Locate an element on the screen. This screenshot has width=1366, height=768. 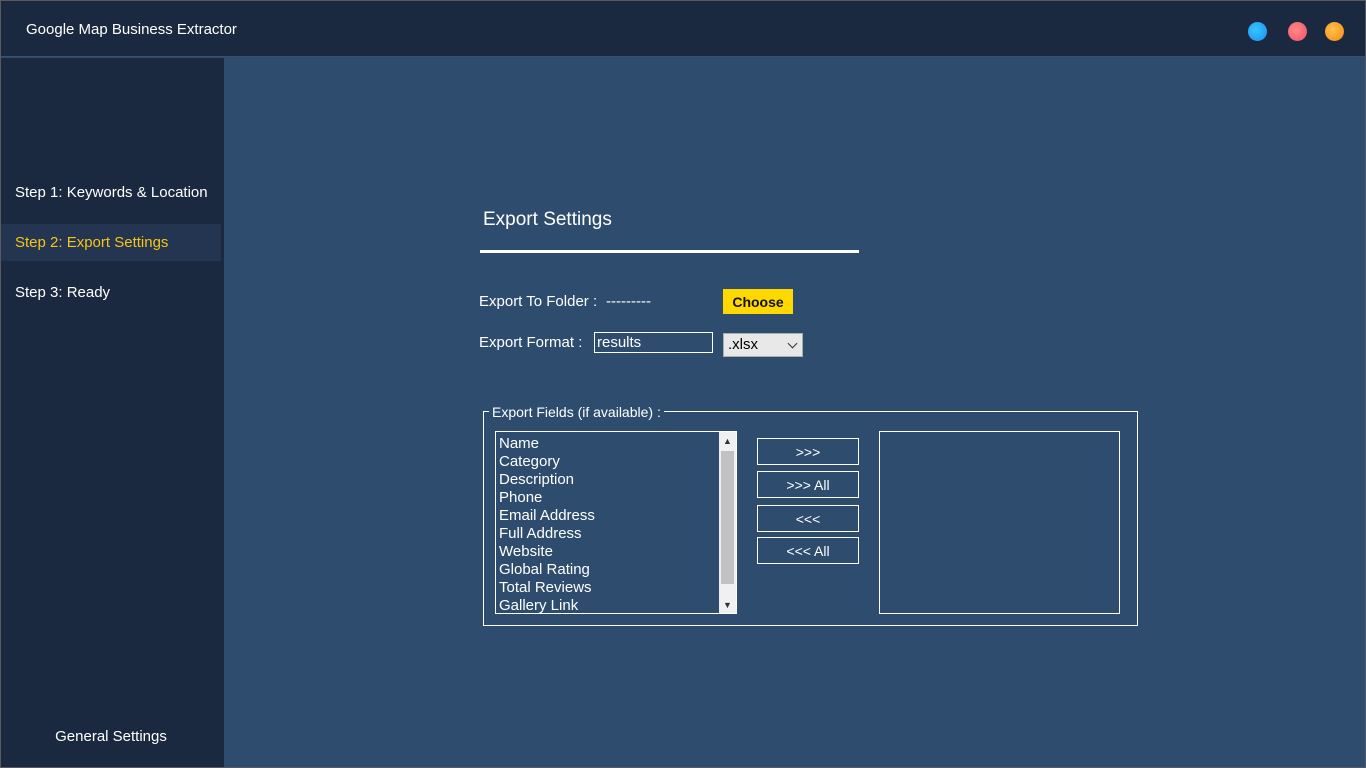
list-item: Global Rating is located at coordinates (547, 570).